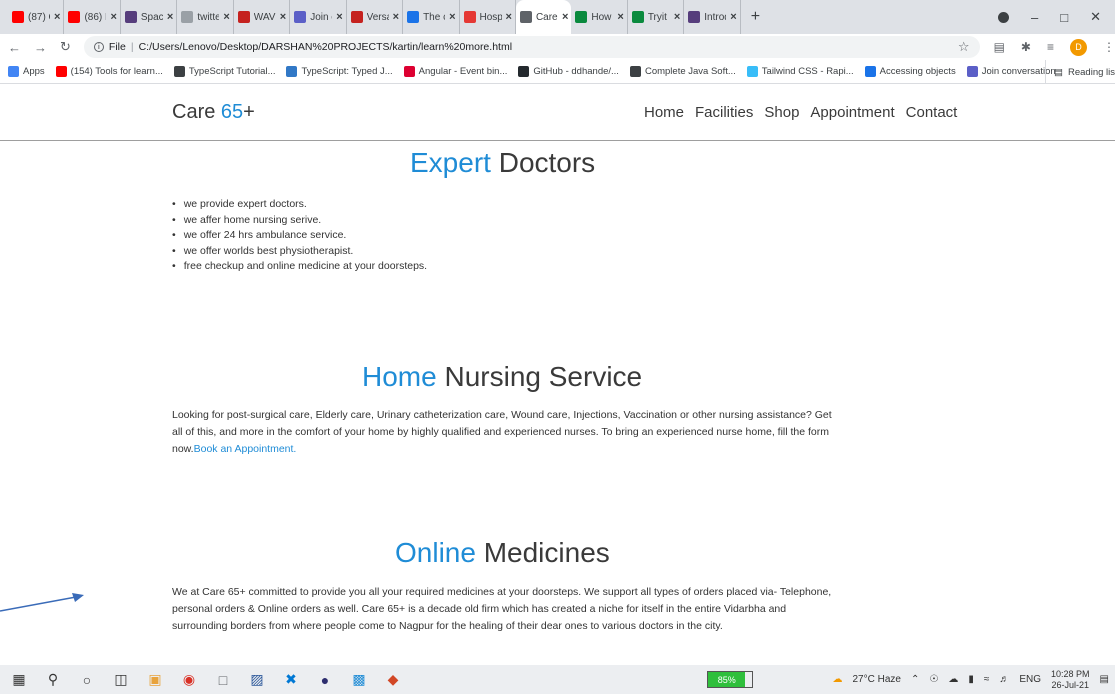  What do you see at coordinates (87, 680) in the screenshot?
I see `cortana-icon: ○` at bounding box center [87, 680].